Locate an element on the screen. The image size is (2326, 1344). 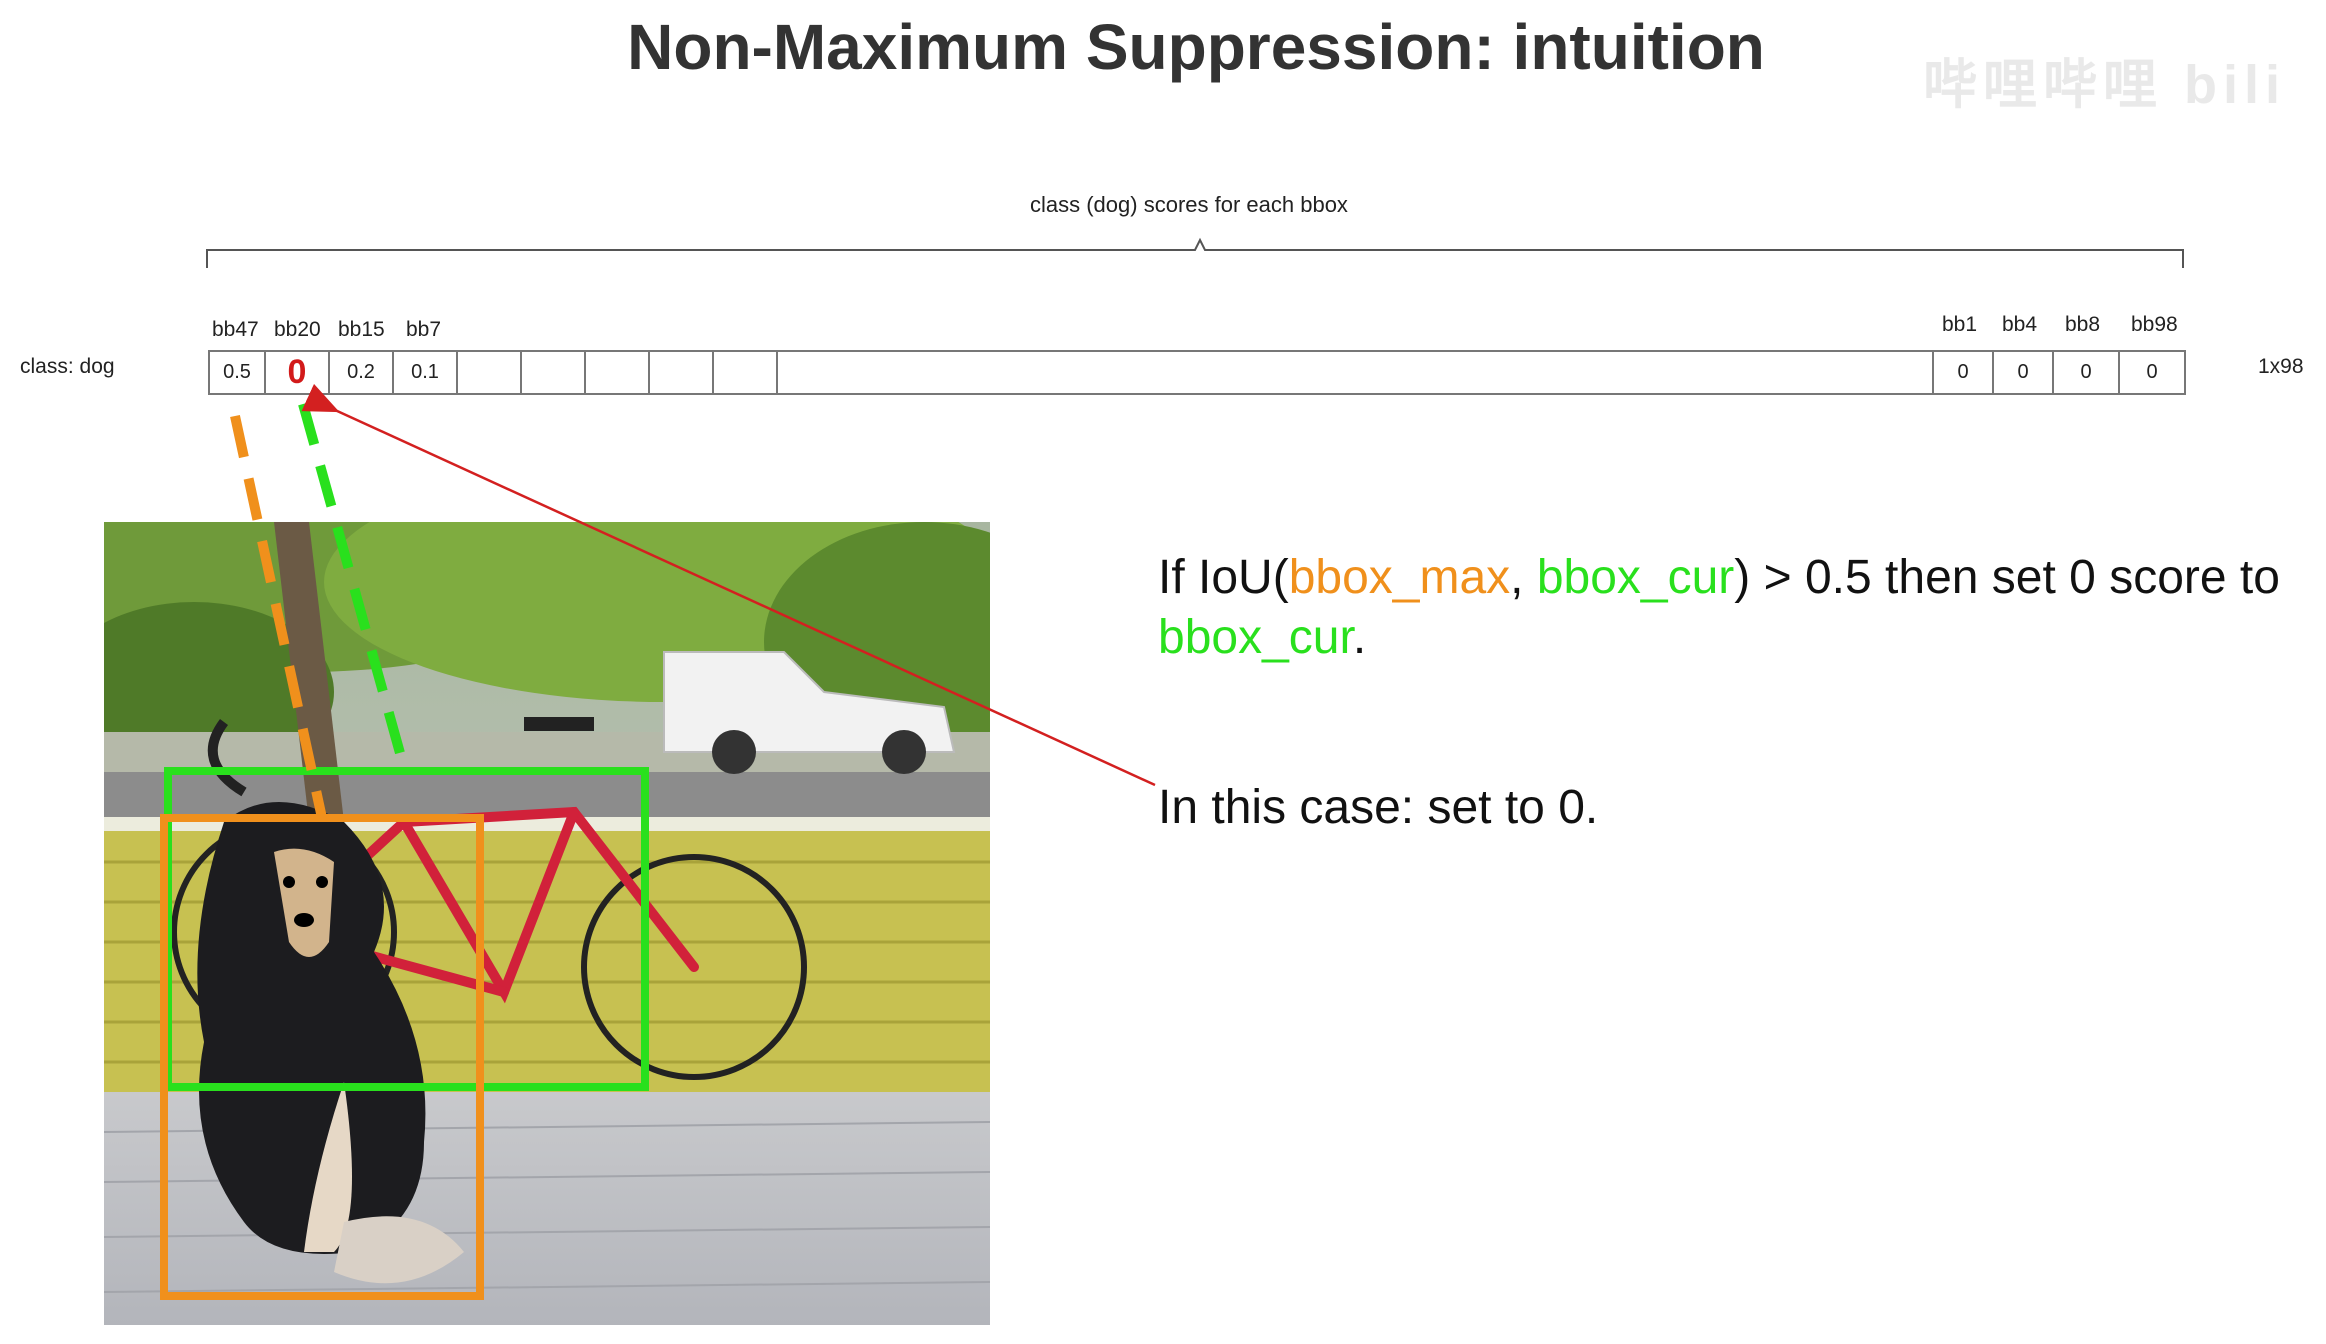
rule-prefix: If IoU( is located at coordinates (1223, 577).